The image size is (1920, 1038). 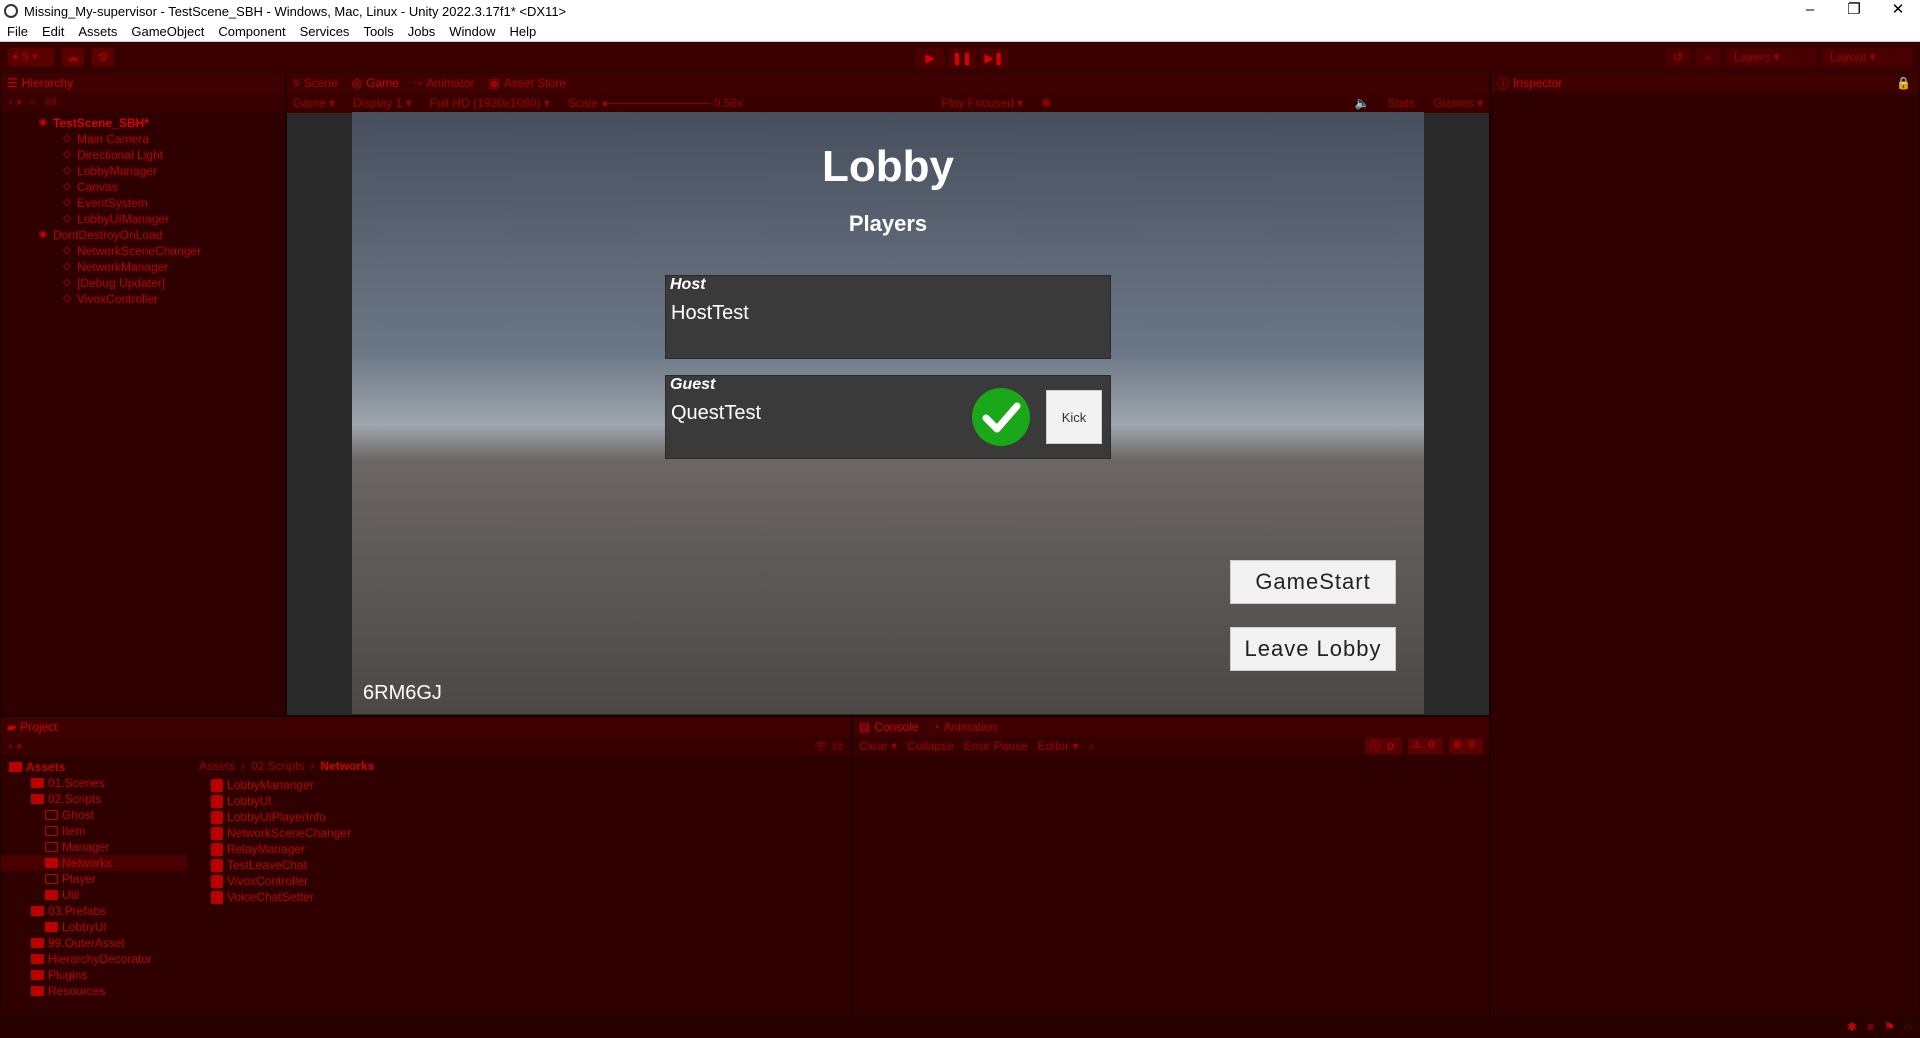 What do you see at coordinates (531, 881) in the screenshot?
I see `file-item: VivoxController` at bounding box center [531, 881].